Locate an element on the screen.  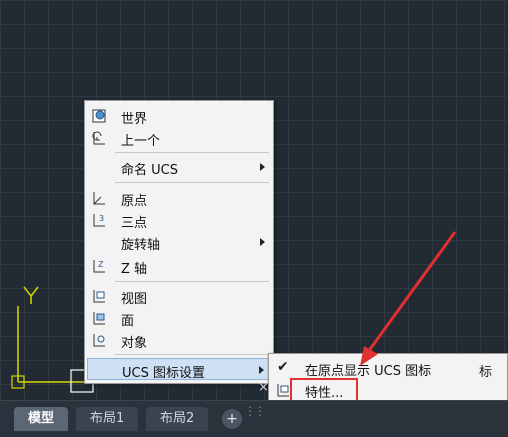
tab-model: 模型 is located at coordinates (41, 419).